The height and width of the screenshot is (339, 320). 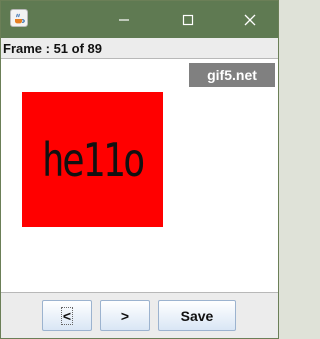 I want to click on save-label: Save, so click(x=197, y=315).